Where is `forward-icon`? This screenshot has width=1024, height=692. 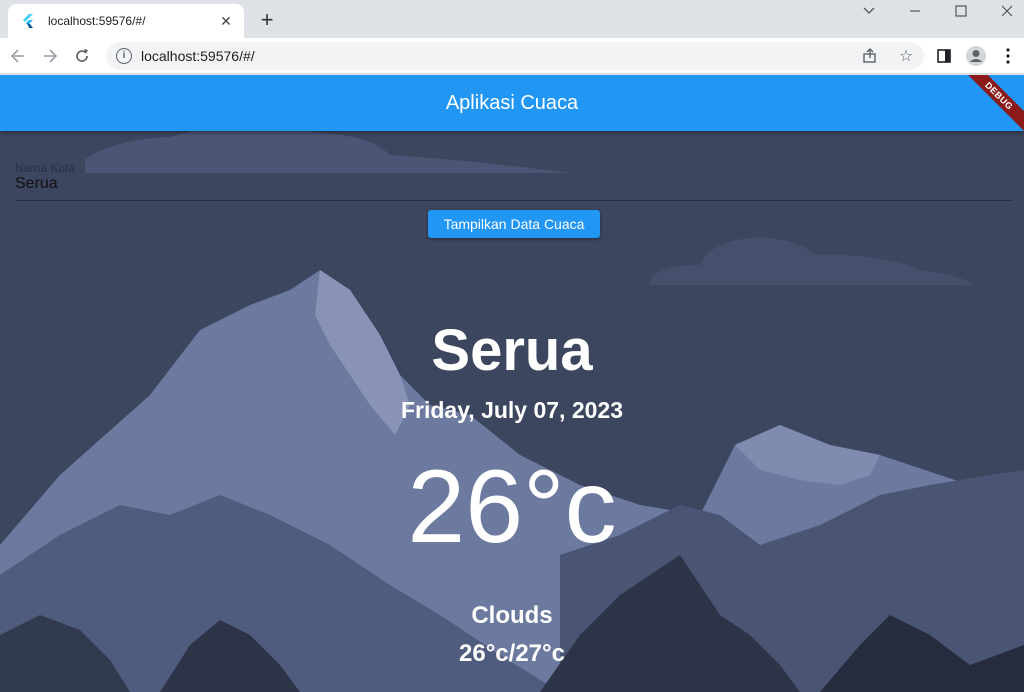 forward-icon is located at coordinates (50, 56).